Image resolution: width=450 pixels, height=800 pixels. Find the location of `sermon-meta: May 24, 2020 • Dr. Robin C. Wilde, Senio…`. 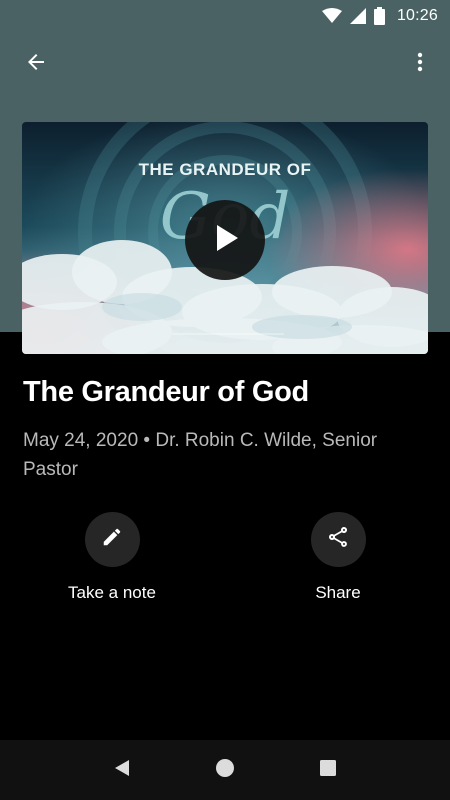

sermon-meta: May 24, 2020 • Dr. Robin C. Wilde, Senio… is located at coordinates (200, 455).